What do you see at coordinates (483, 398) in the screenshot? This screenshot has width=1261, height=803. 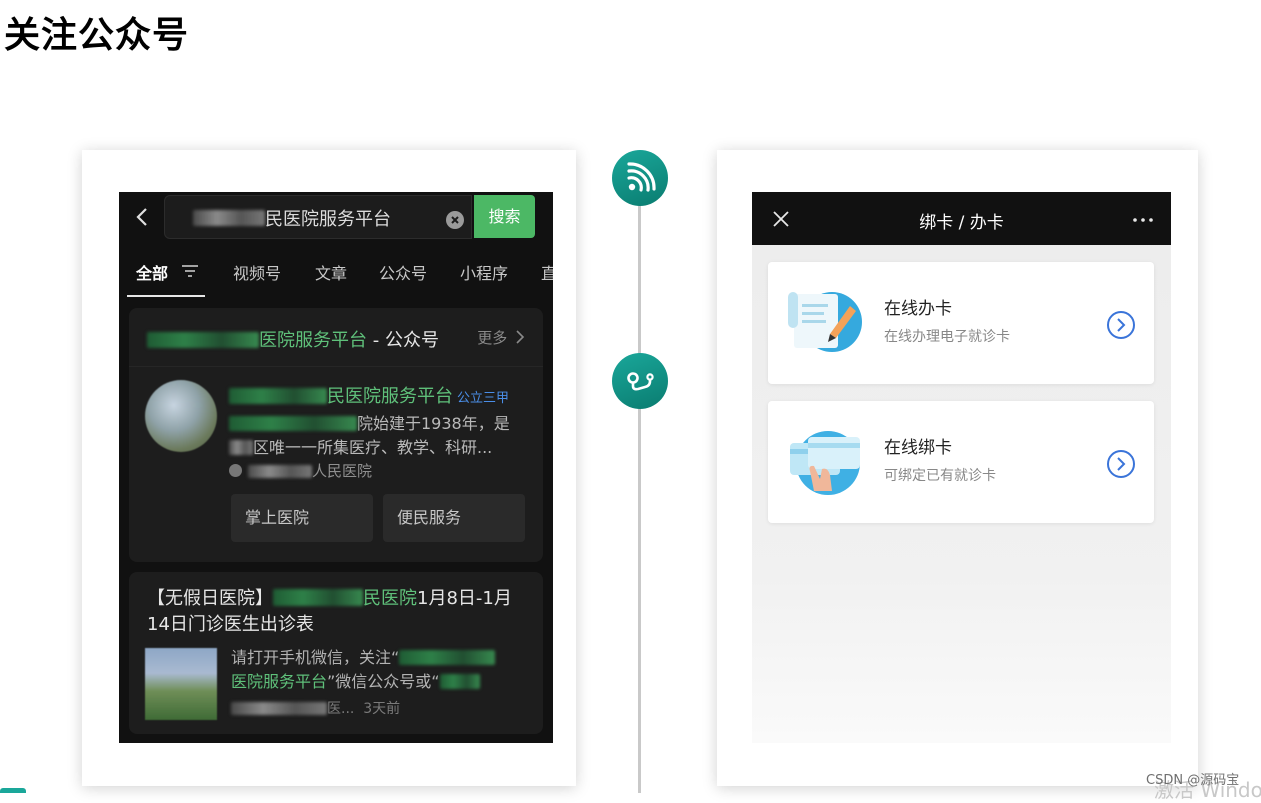 I see `account-badge: 公立三甲` at bounding box center [483, 398].